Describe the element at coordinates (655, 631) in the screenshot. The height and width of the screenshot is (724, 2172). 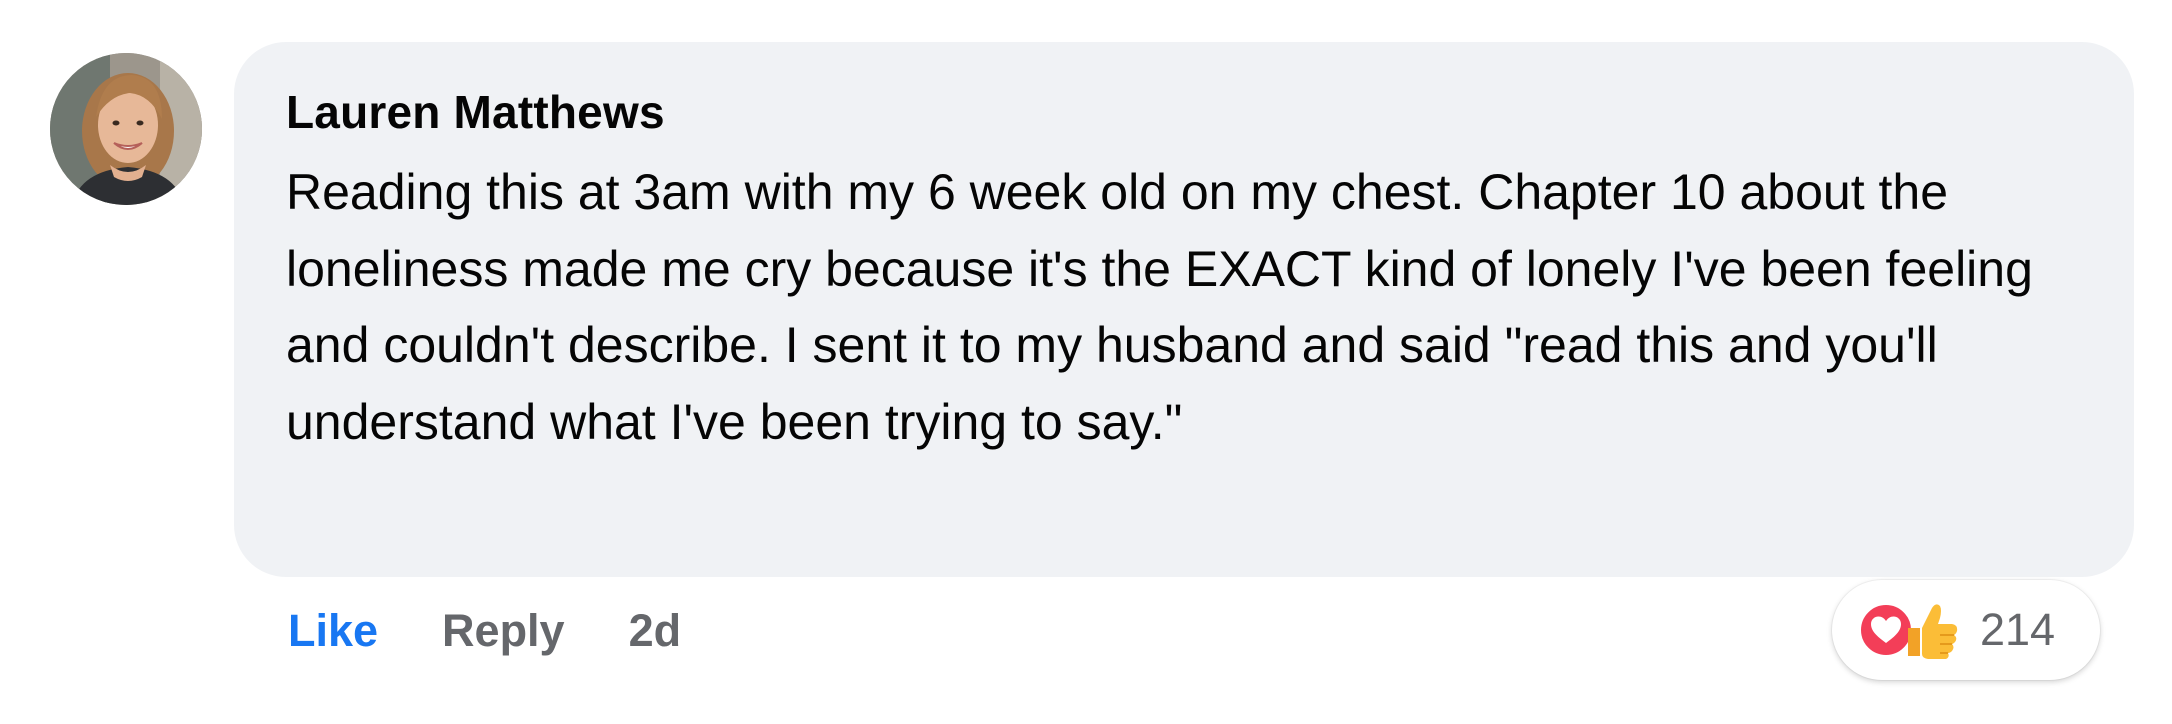
I see `comment-timestamp: 2d` at that location.